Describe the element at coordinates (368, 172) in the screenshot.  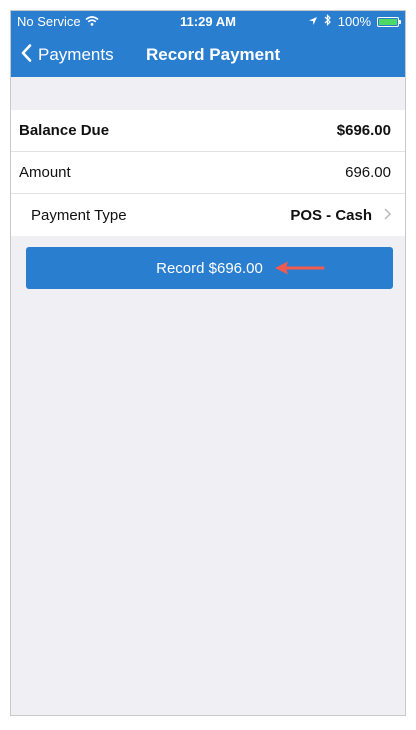
I see `amount-value: 696.00` at that location.